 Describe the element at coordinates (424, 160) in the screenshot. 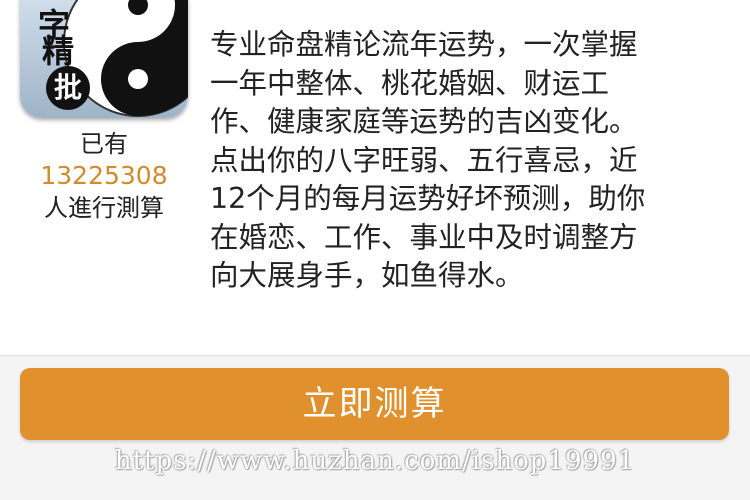

I see `description-line: 点出你的八字旺弱、五行喜忌，近` at that location.